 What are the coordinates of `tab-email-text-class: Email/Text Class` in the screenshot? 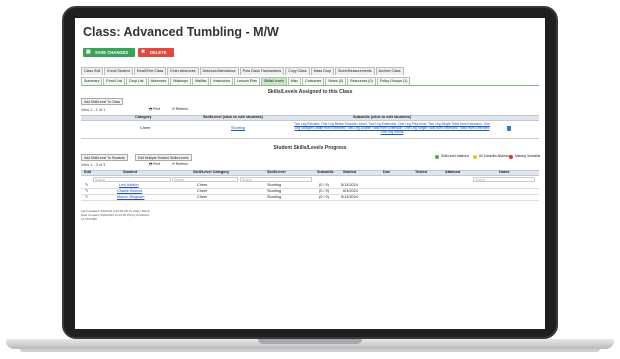 It's located at (150, 71).